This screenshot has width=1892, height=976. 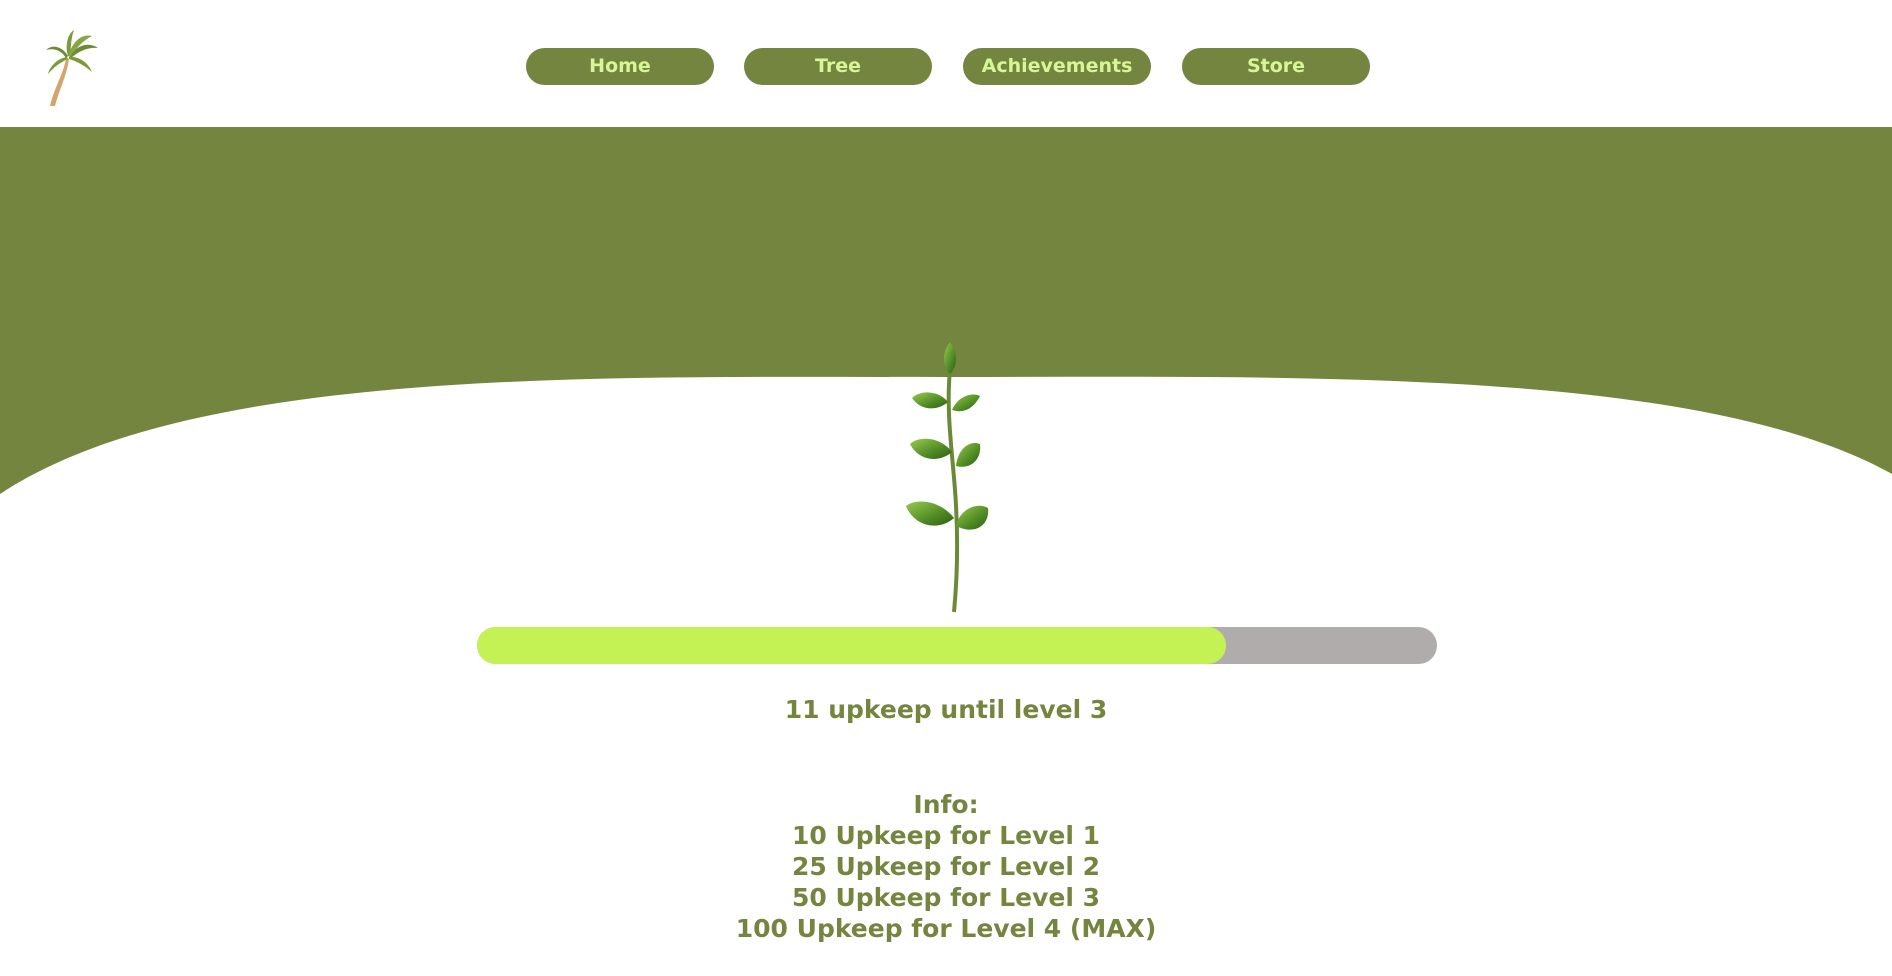 What do you see at coordinates (946, 897) in the screenshot?
I see `info-level-line: 50 Upkeep for Level 3` at bounding box center [946, 897].